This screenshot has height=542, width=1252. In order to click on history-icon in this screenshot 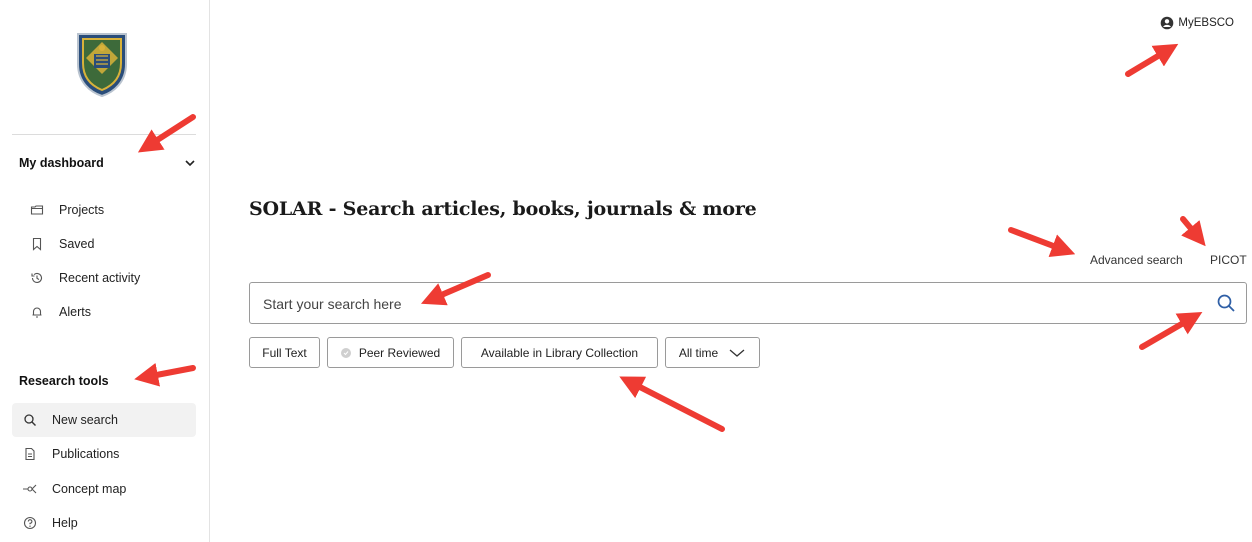, I will do `click(37, 278)`.